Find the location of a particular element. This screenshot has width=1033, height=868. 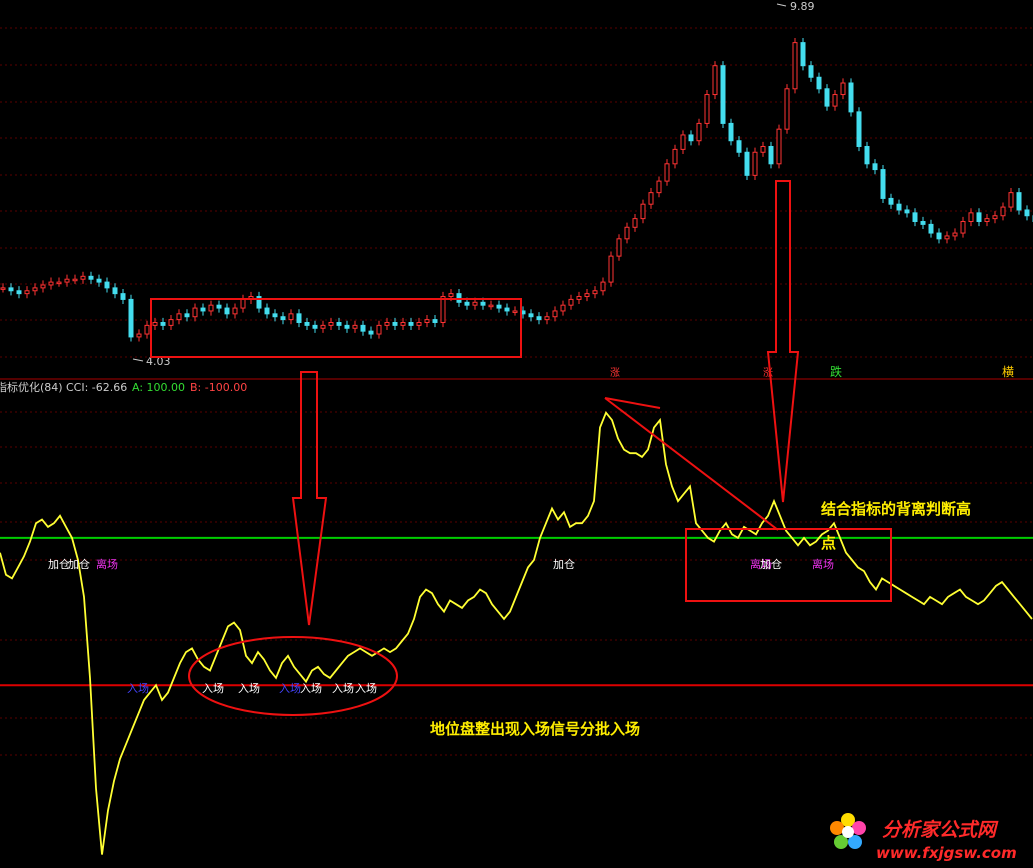

consolidation-box is located at coordinates (336, 328).